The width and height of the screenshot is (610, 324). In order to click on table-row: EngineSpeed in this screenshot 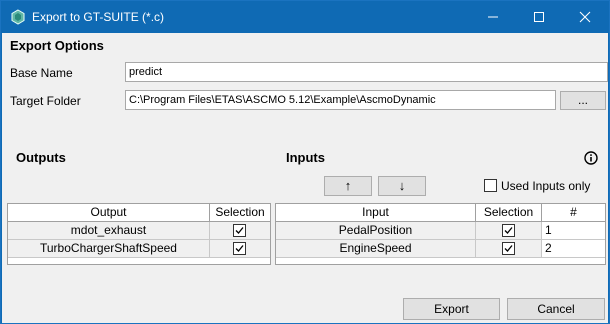, I will do `click(376, 249)`.